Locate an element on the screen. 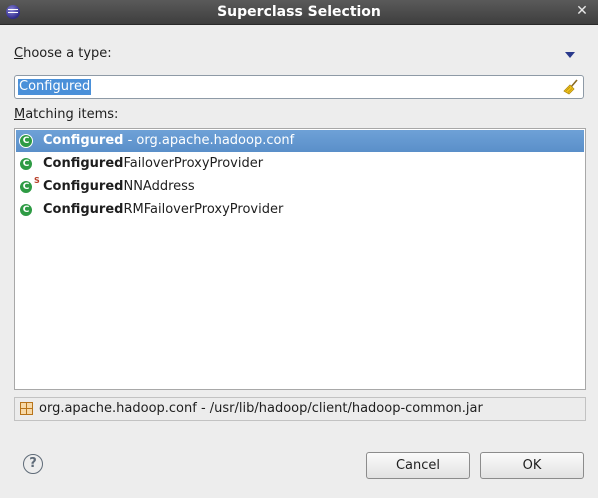 This screenshot has width=598, height=498. window-title: Superclass Selection is located at coordinates (299, 12).